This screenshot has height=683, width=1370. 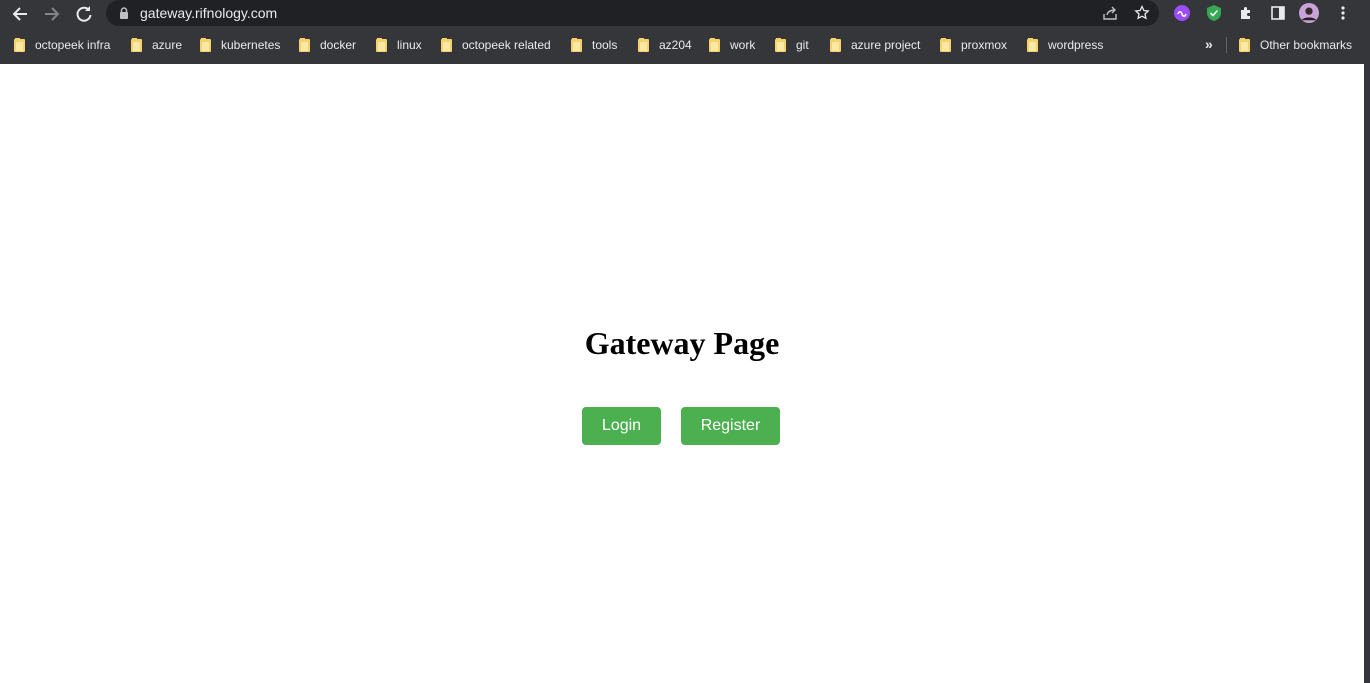 I want to click on bookmark-octopeek-related: octopeek related, so click(x=496, y=45).